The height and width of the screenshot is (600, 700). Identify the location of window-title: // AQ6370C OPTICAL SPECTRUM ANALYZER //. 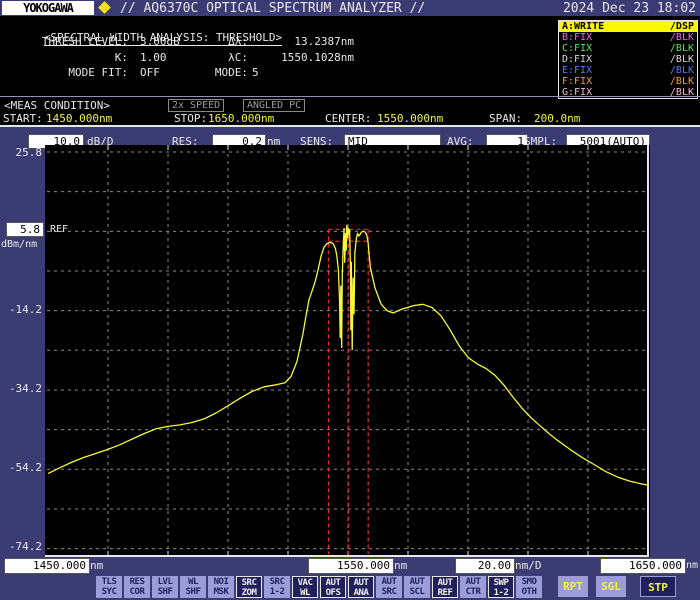
(273, 8).